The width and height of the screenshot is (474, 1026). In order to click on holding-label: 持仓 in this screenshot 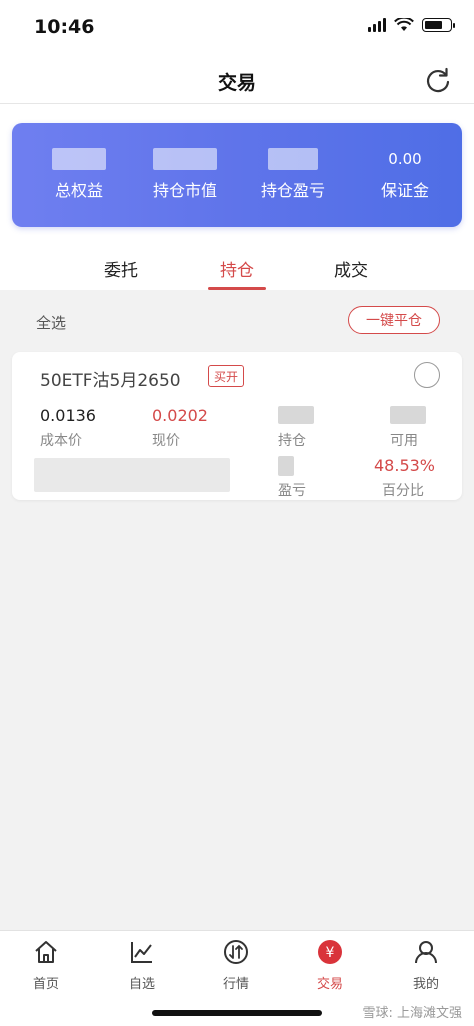, I will do `click(292, 441)`.